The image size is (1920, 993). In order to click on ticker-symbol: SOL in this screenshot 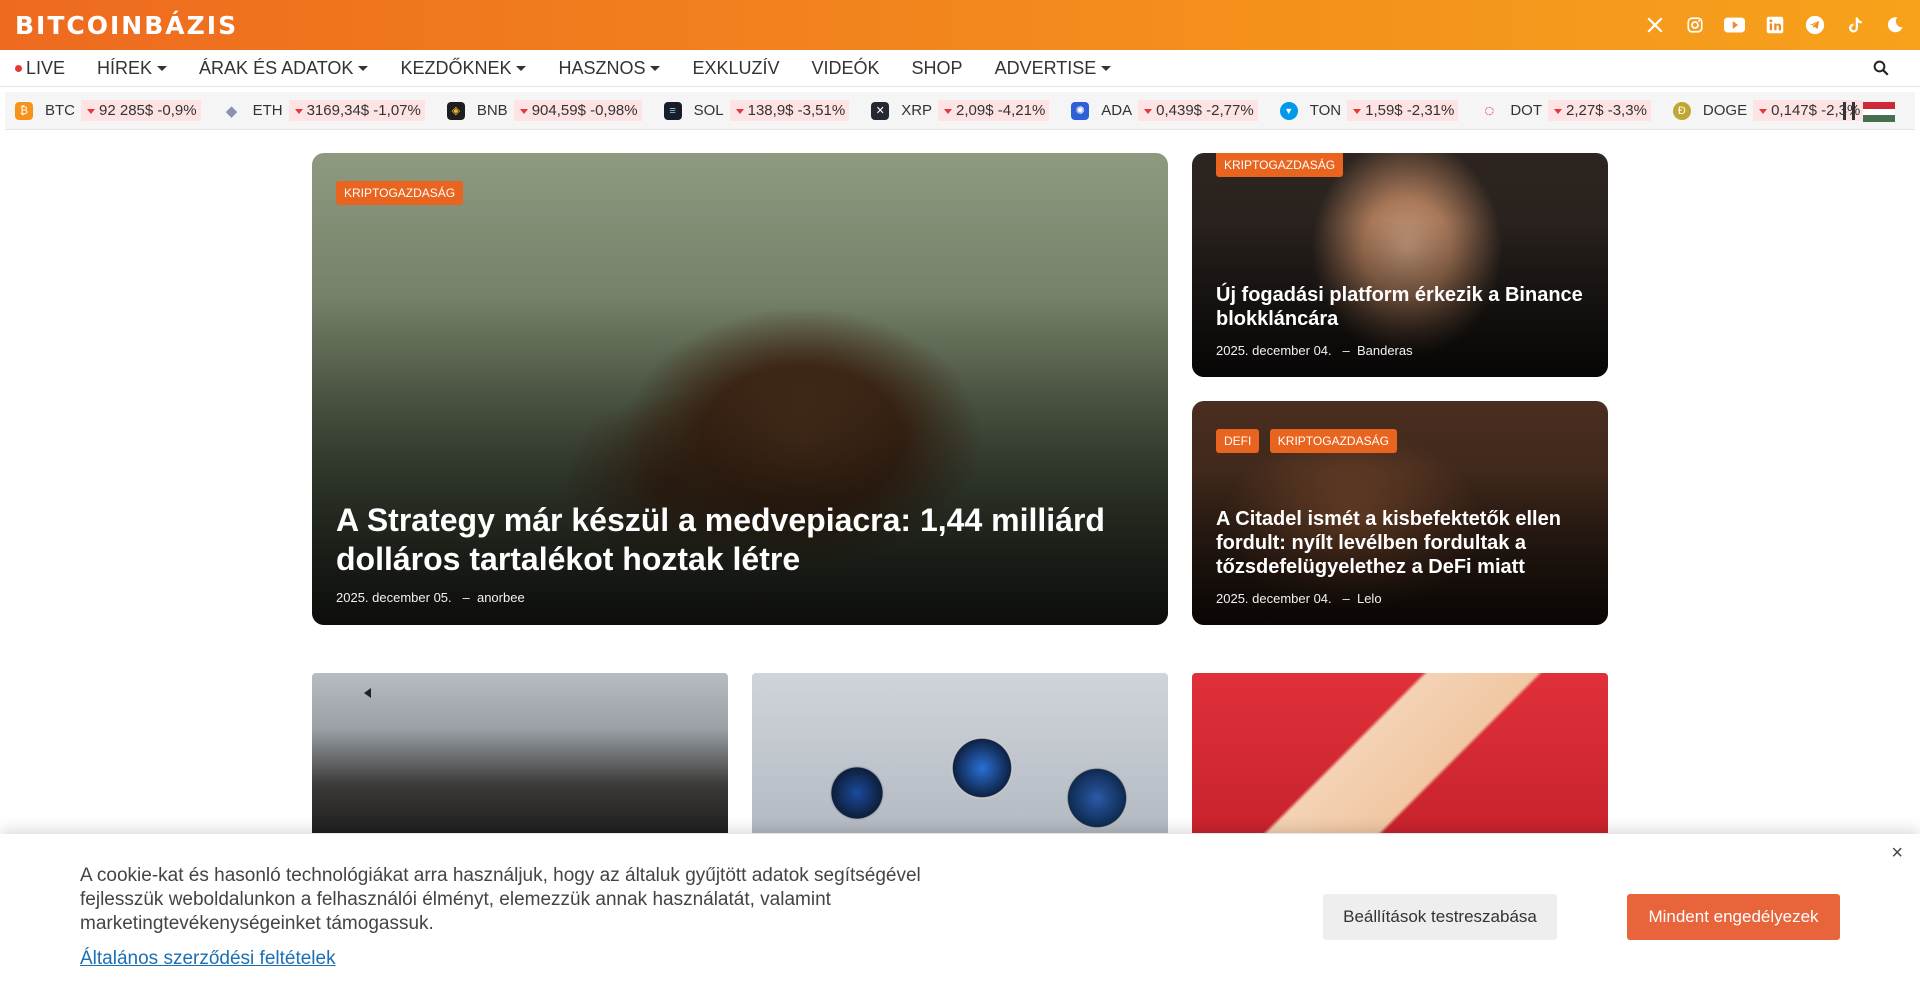, I will do `click(708, 110)`.